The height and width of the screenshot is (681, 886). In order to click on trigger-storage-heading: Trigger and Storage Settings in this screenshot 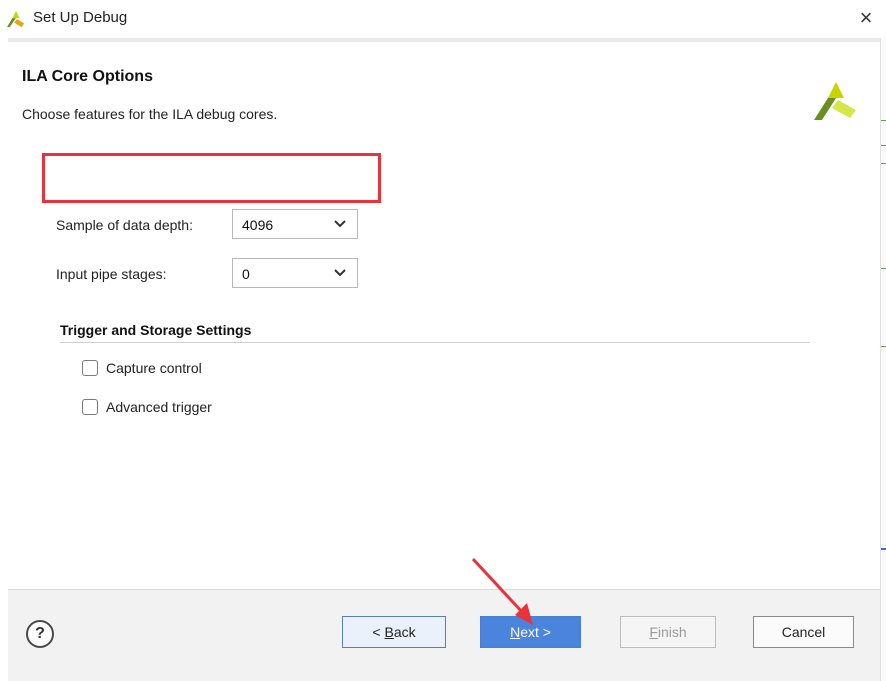, I will do `click(156, 330)`.